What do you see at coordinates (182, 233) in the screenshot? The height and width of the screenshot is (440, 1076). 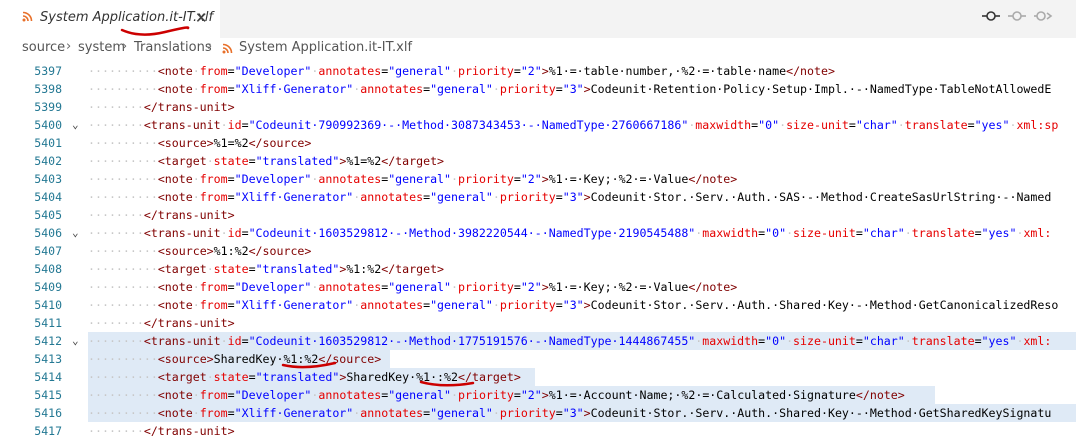 I see `code-token: <trans-unit` at bounding box center [182, 233].